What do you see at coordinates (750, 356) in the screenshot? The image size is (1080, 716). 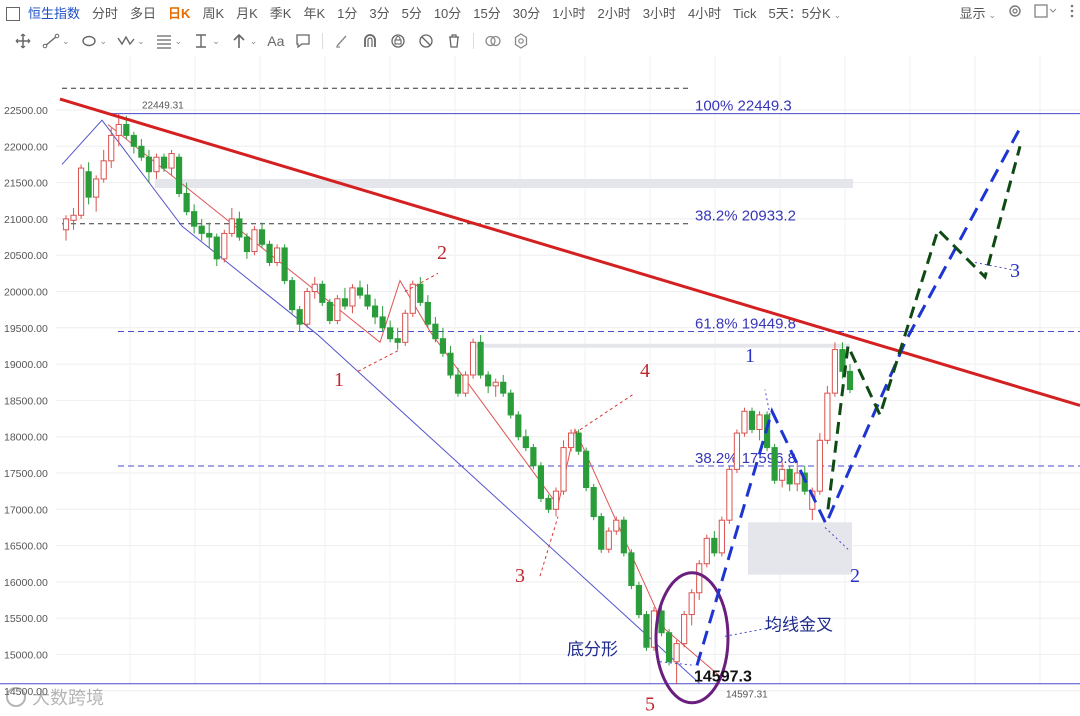 I see `projection-number: 1` at bounding box center [750, 356].